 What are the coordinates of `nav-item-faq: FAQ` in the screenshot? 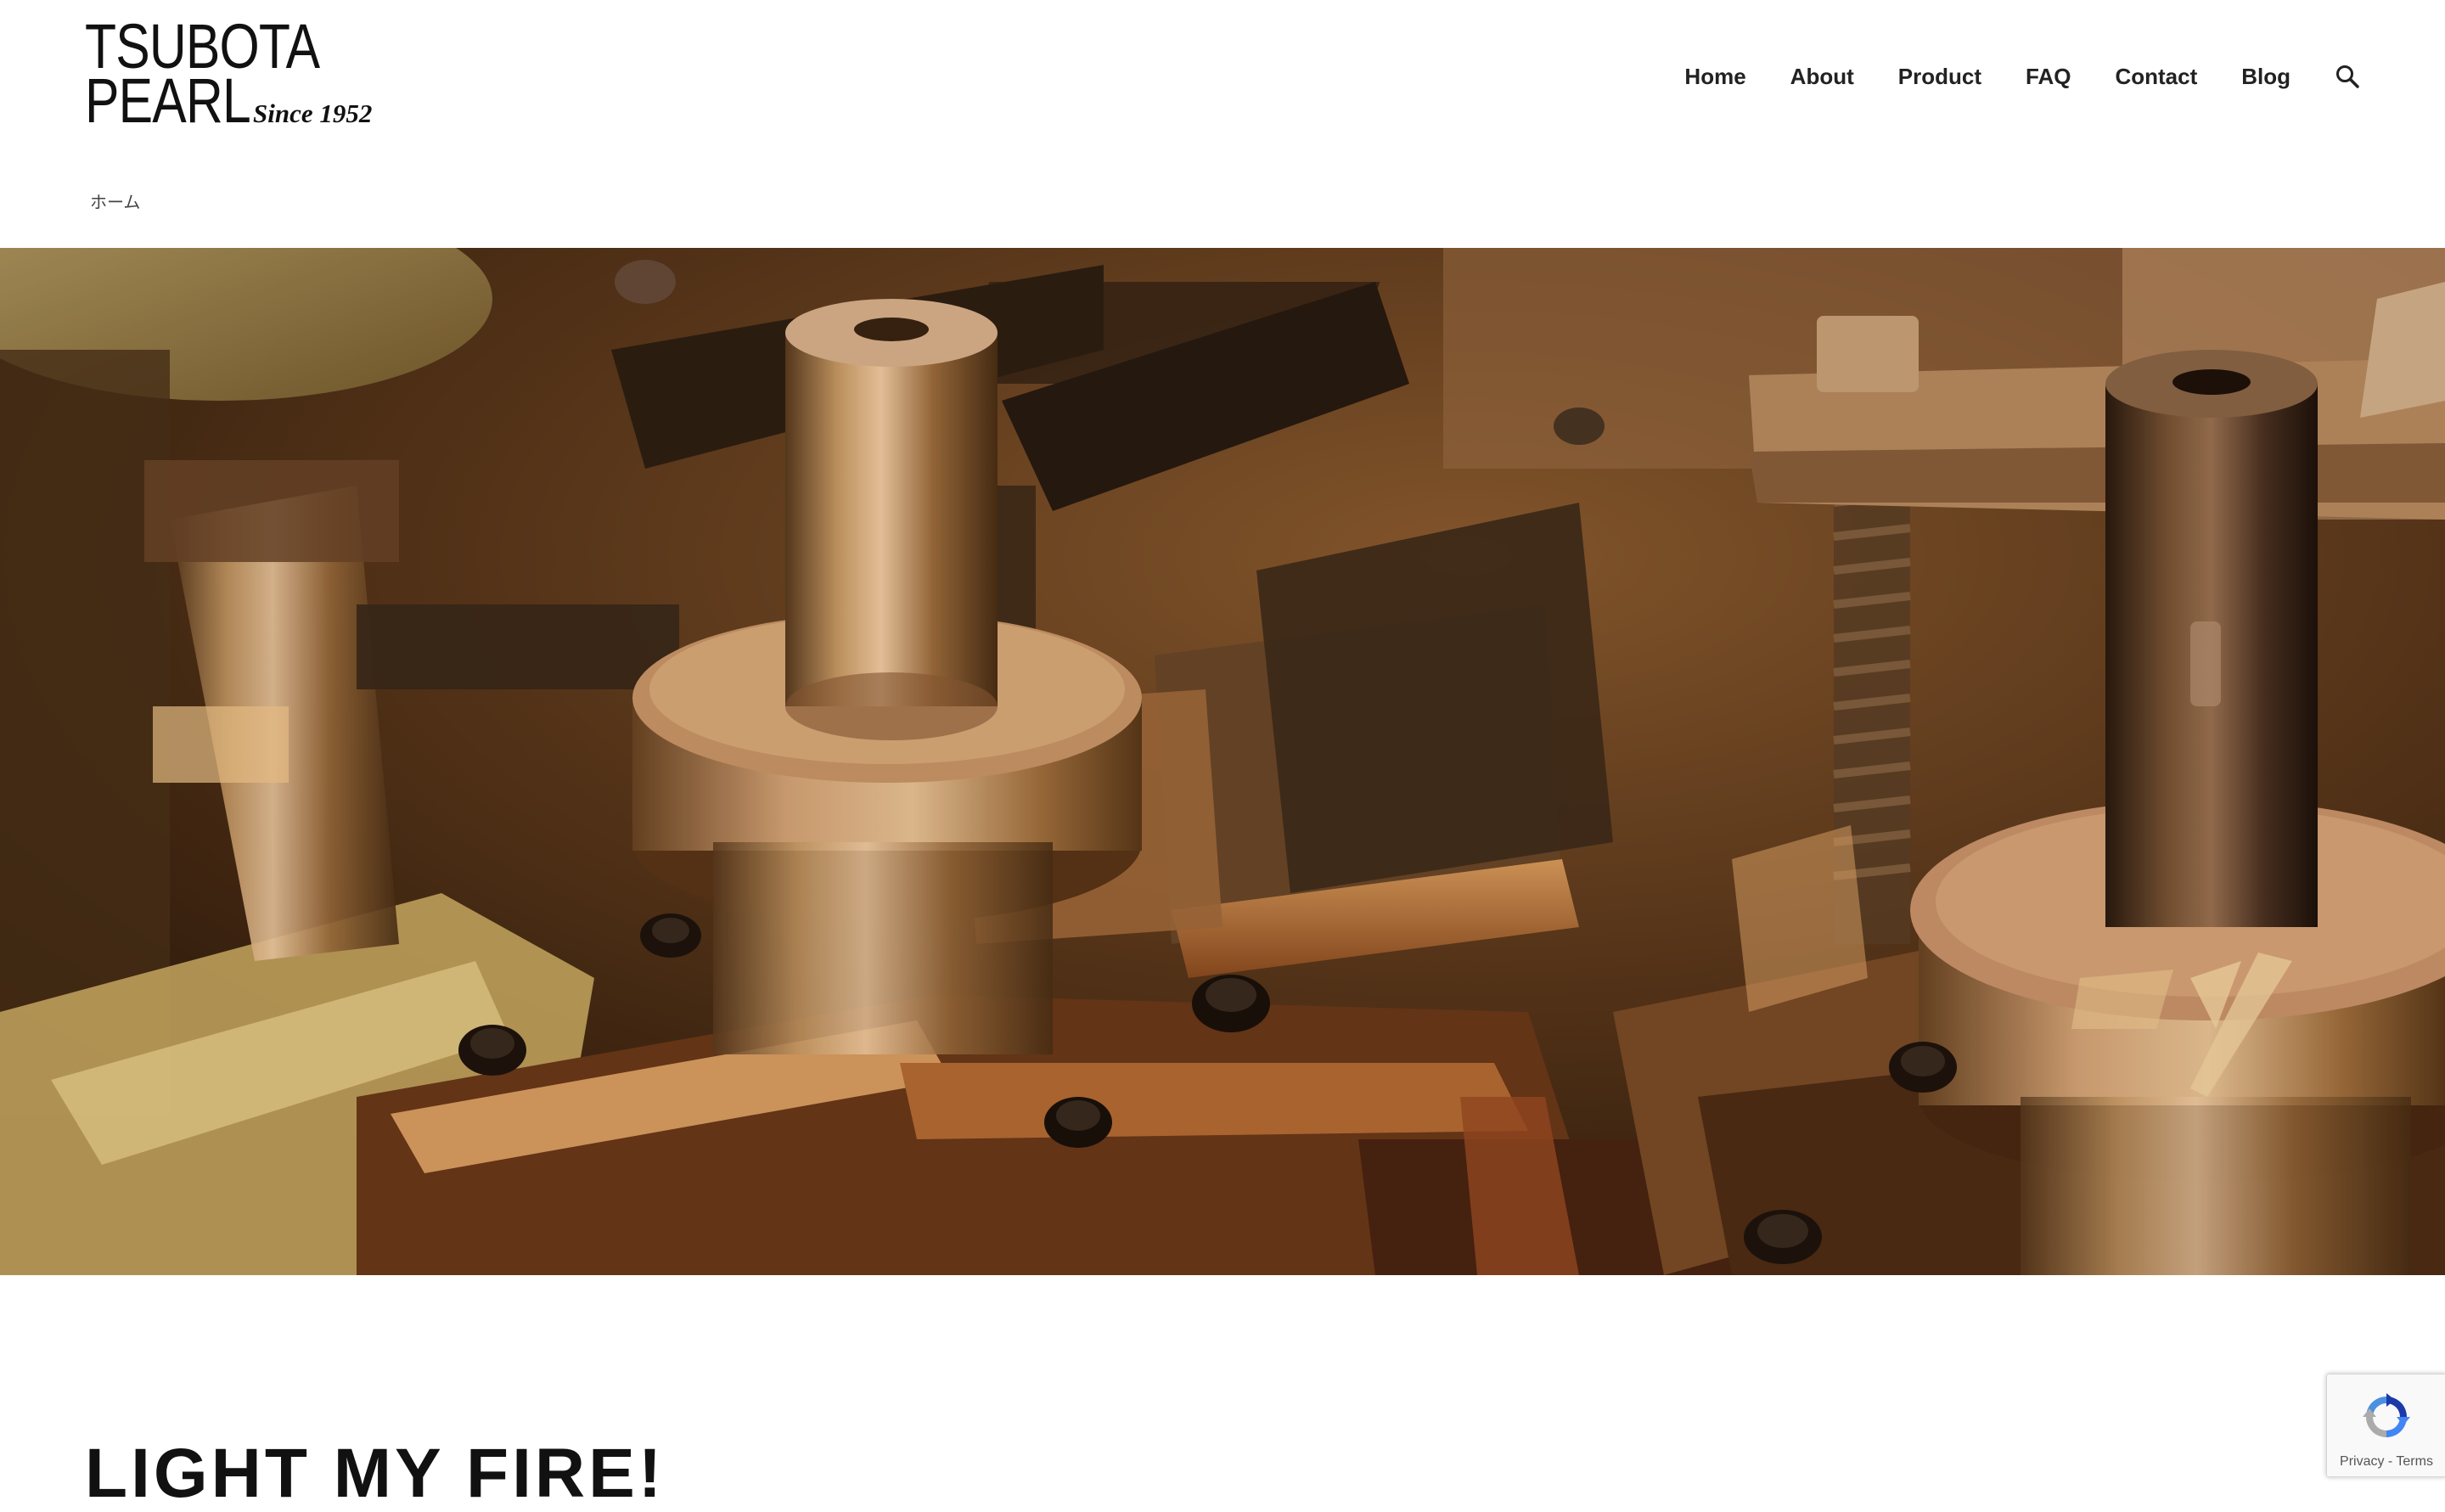 It's located at (2049, 77).